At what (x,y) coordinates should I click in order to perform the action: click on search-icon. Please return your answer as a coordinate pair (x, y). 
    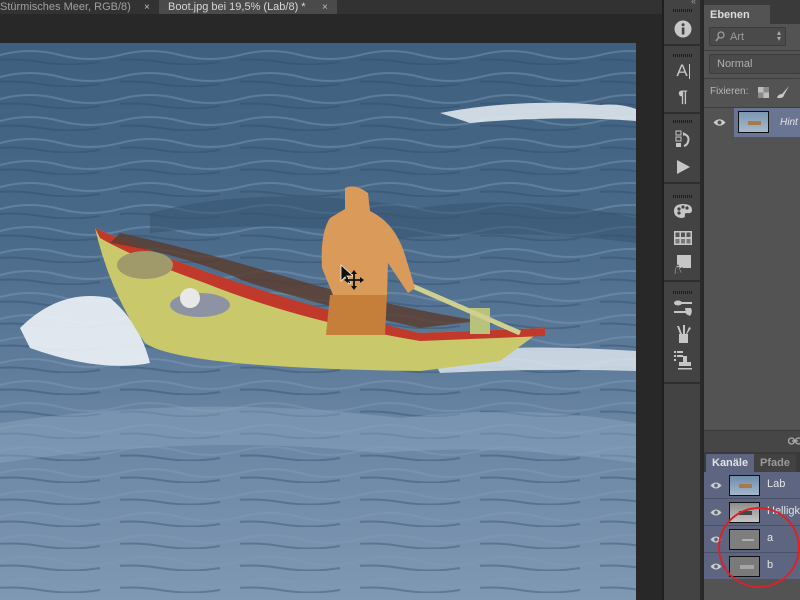
    Looking at the image, I should click on (720, 36).